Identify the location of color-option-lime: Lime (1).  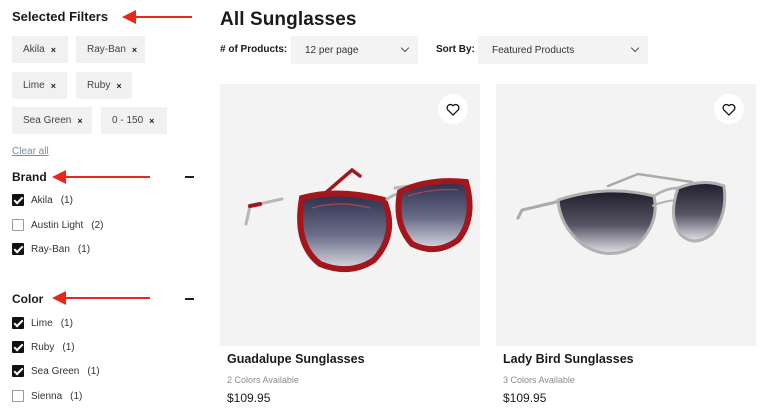
(42, 323).